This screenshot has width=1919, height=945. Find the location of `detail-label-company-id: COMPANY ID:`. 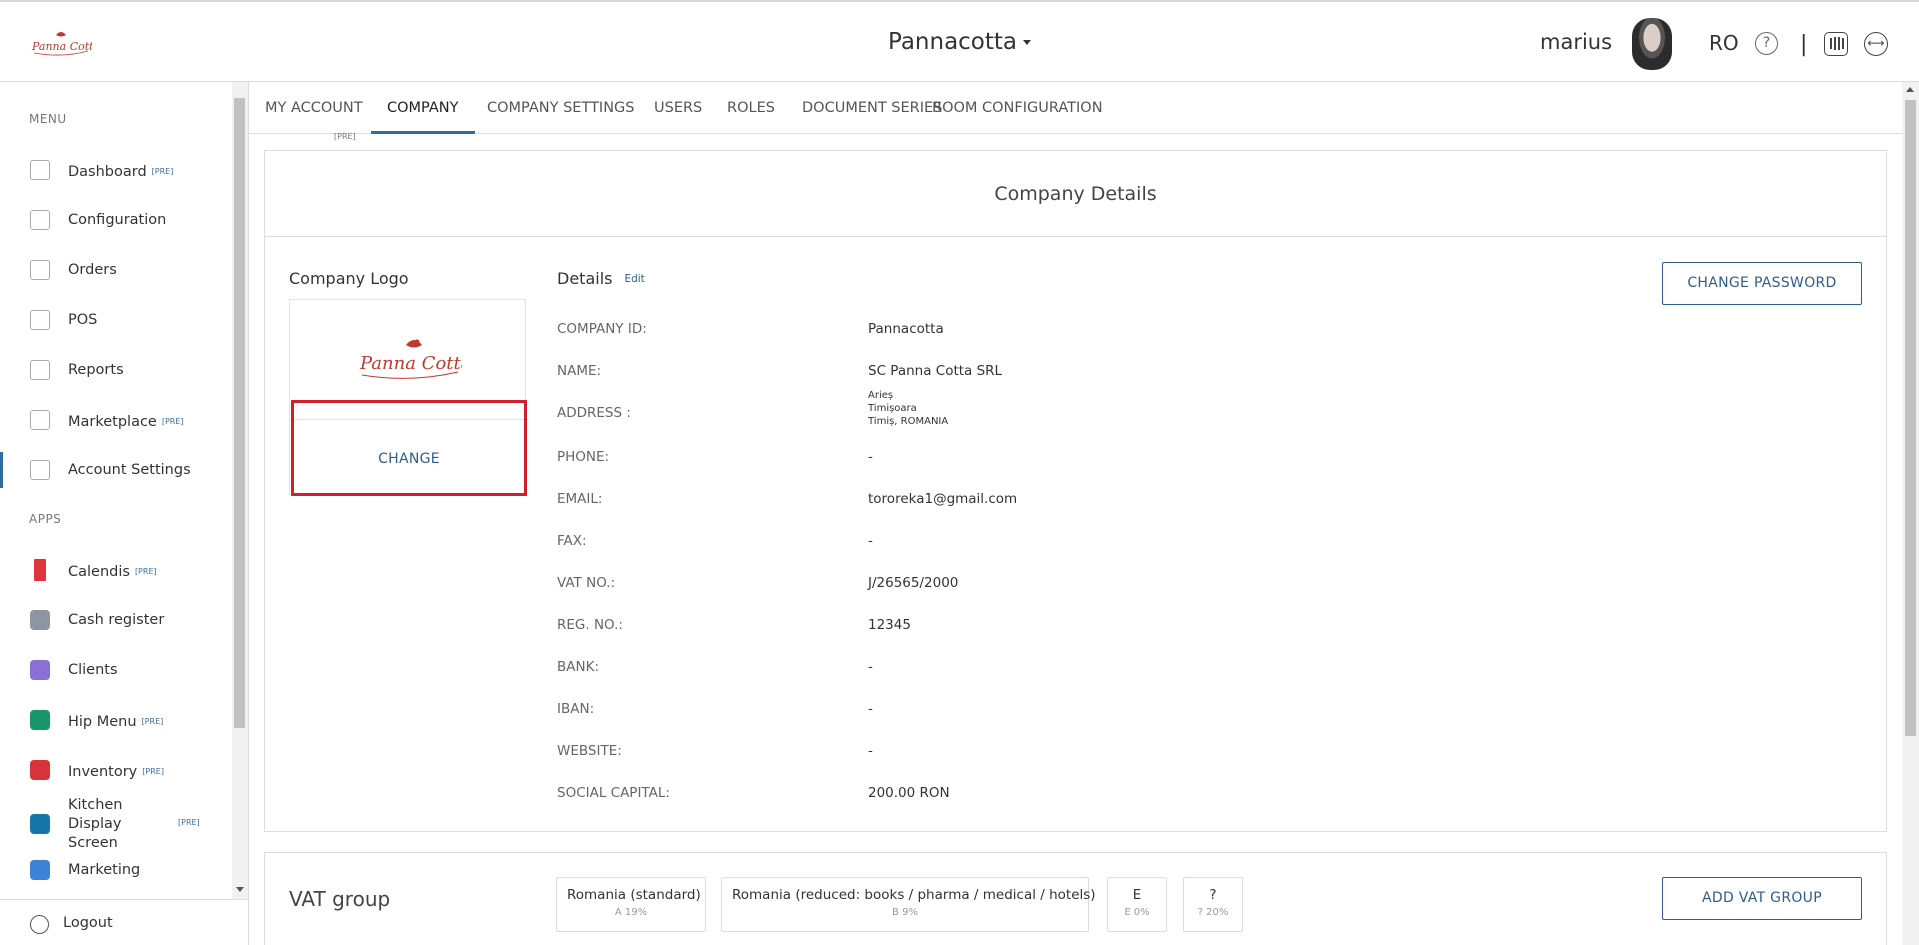

detail-label-company-id: COMPANY ID: is located at coordinates (602, 329).